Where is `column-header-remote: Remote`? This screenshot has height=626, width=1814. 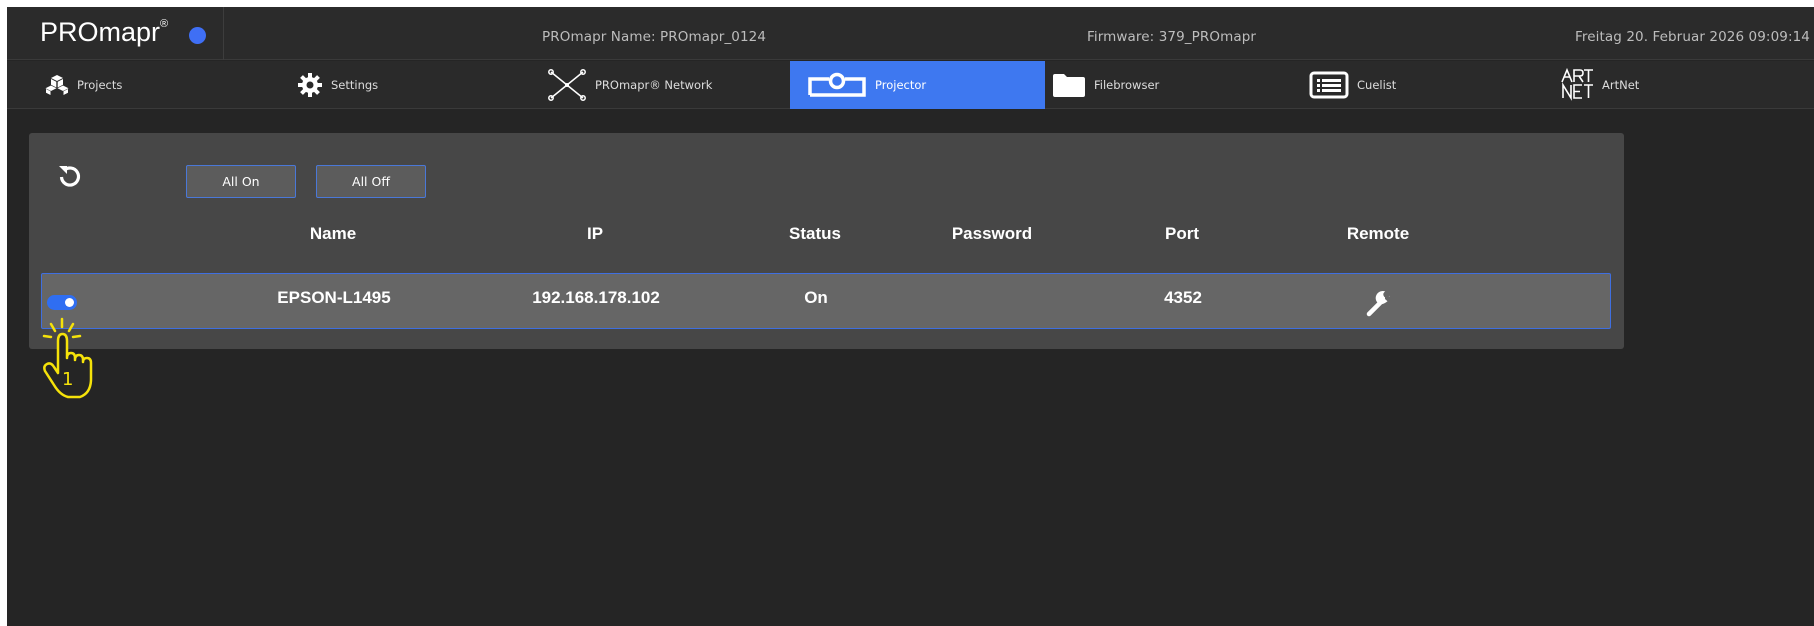 column-header-remote: Remote is located at coordinates (1378, 233).